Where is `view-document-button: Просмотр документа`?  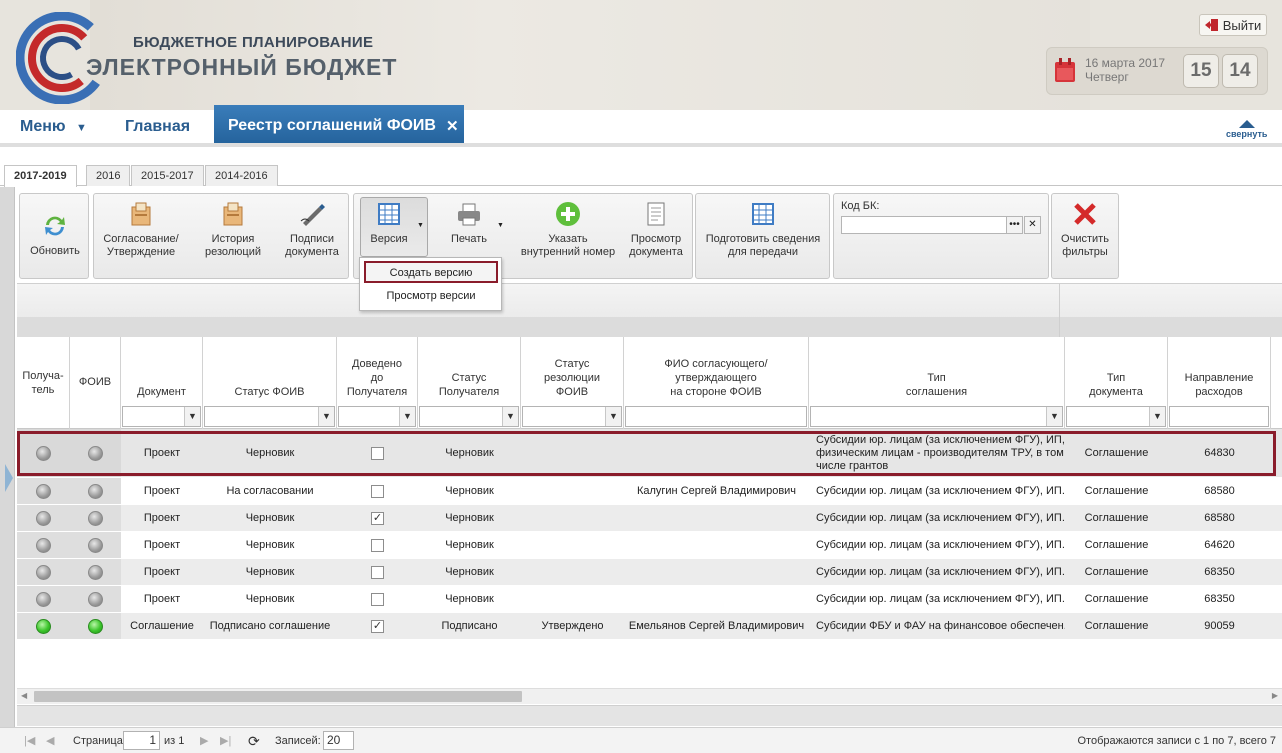 view-document-button: Просмотр документа is located at coordinates (656, 230).